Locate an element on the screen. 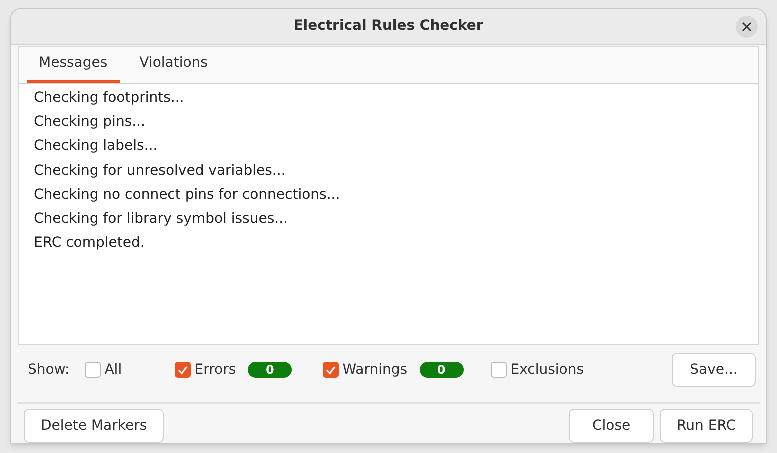 This screenshot has width=777, height=453. close-icon is located at coordinates (747, 27).